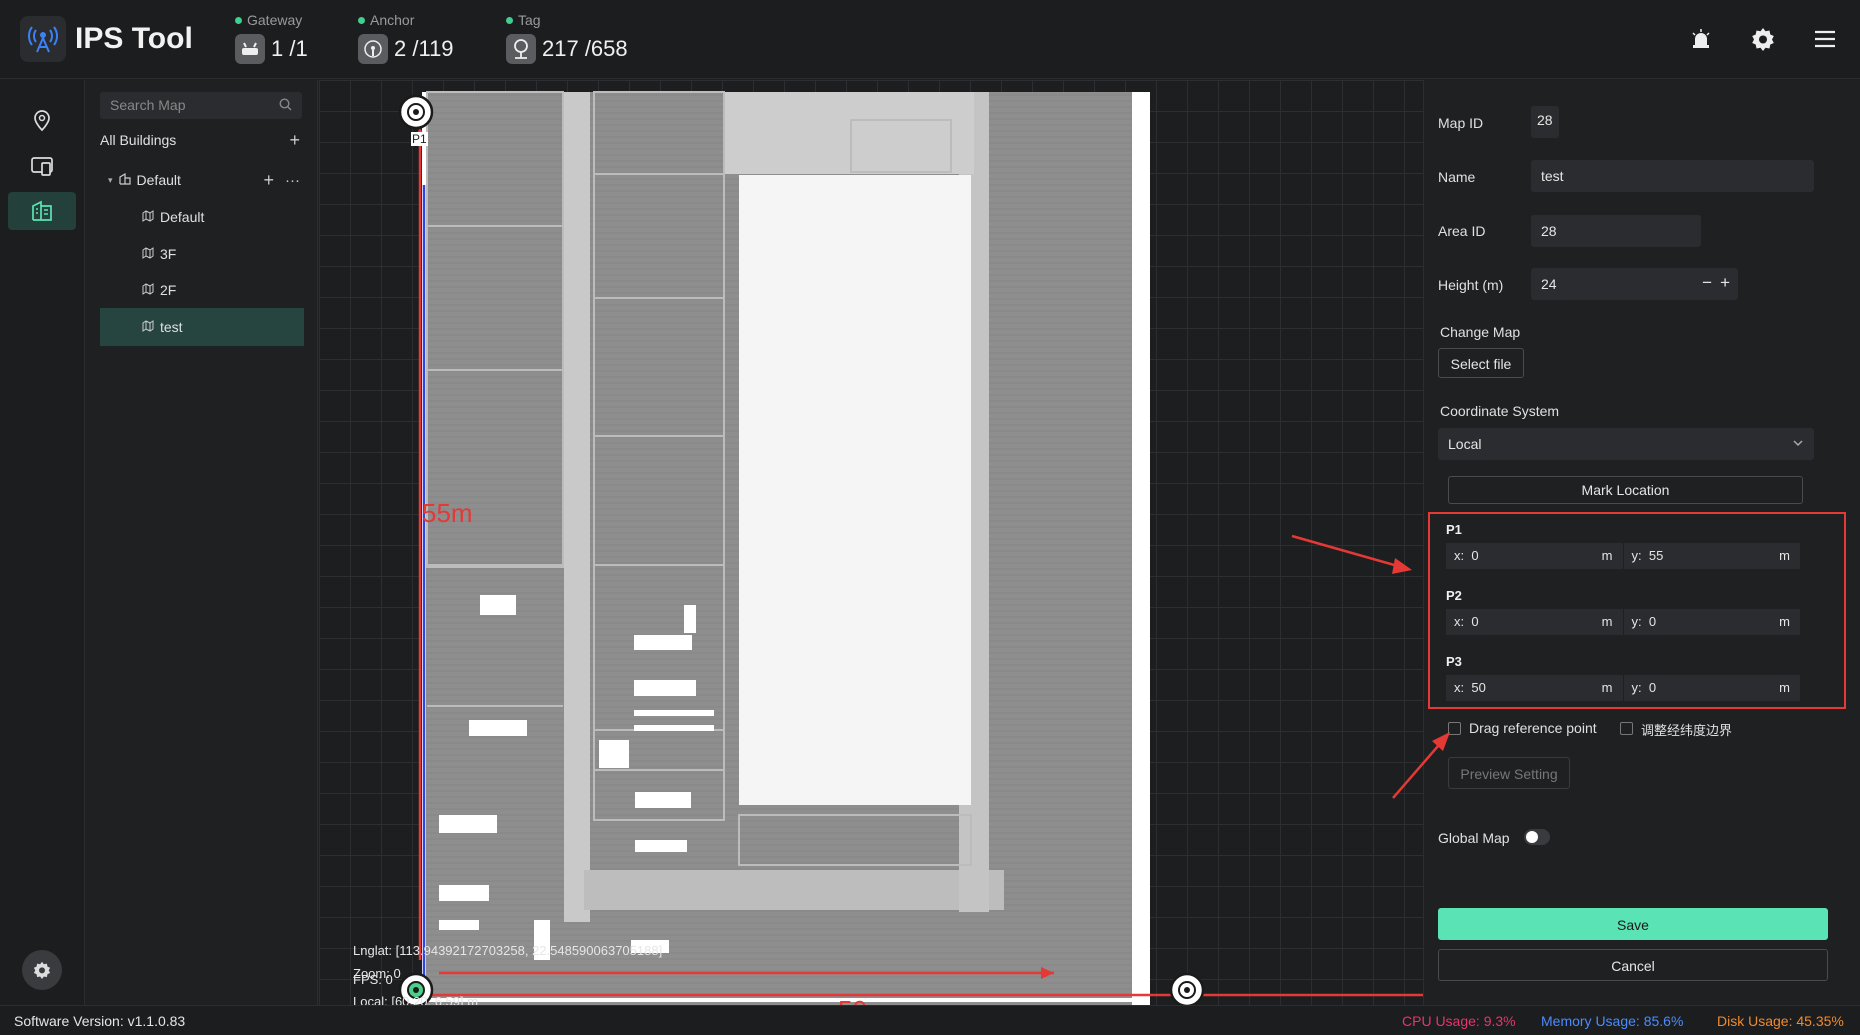  I want to click on floor-item-test: test, so click(202, 327).